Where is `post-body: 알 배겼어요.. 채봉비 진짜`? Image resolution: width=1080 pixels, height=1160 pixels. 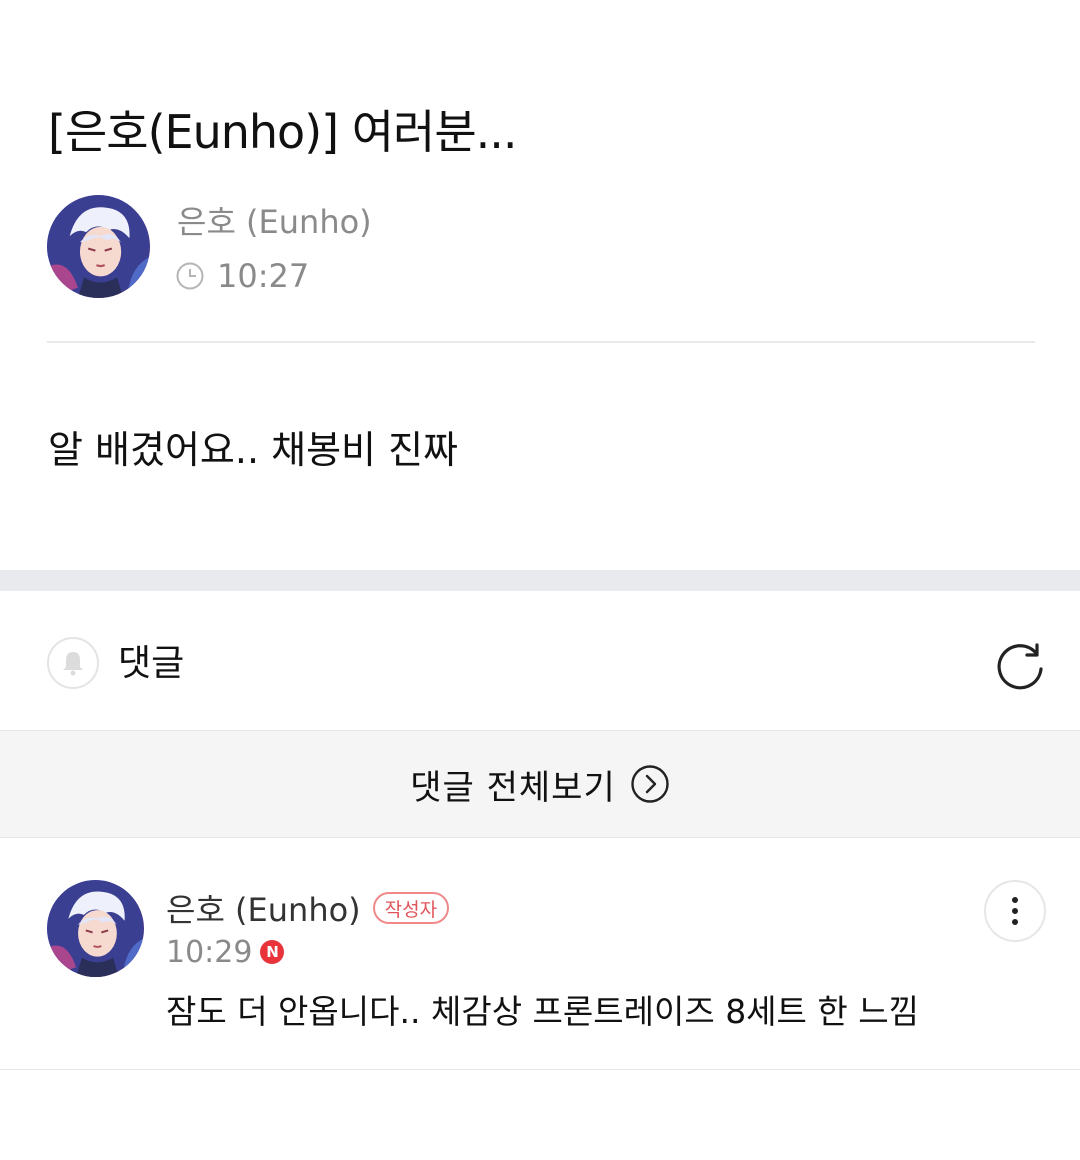
post-body: 알 배겼어요.. 채봉비 진짜 is located at coordinates (253, 450).